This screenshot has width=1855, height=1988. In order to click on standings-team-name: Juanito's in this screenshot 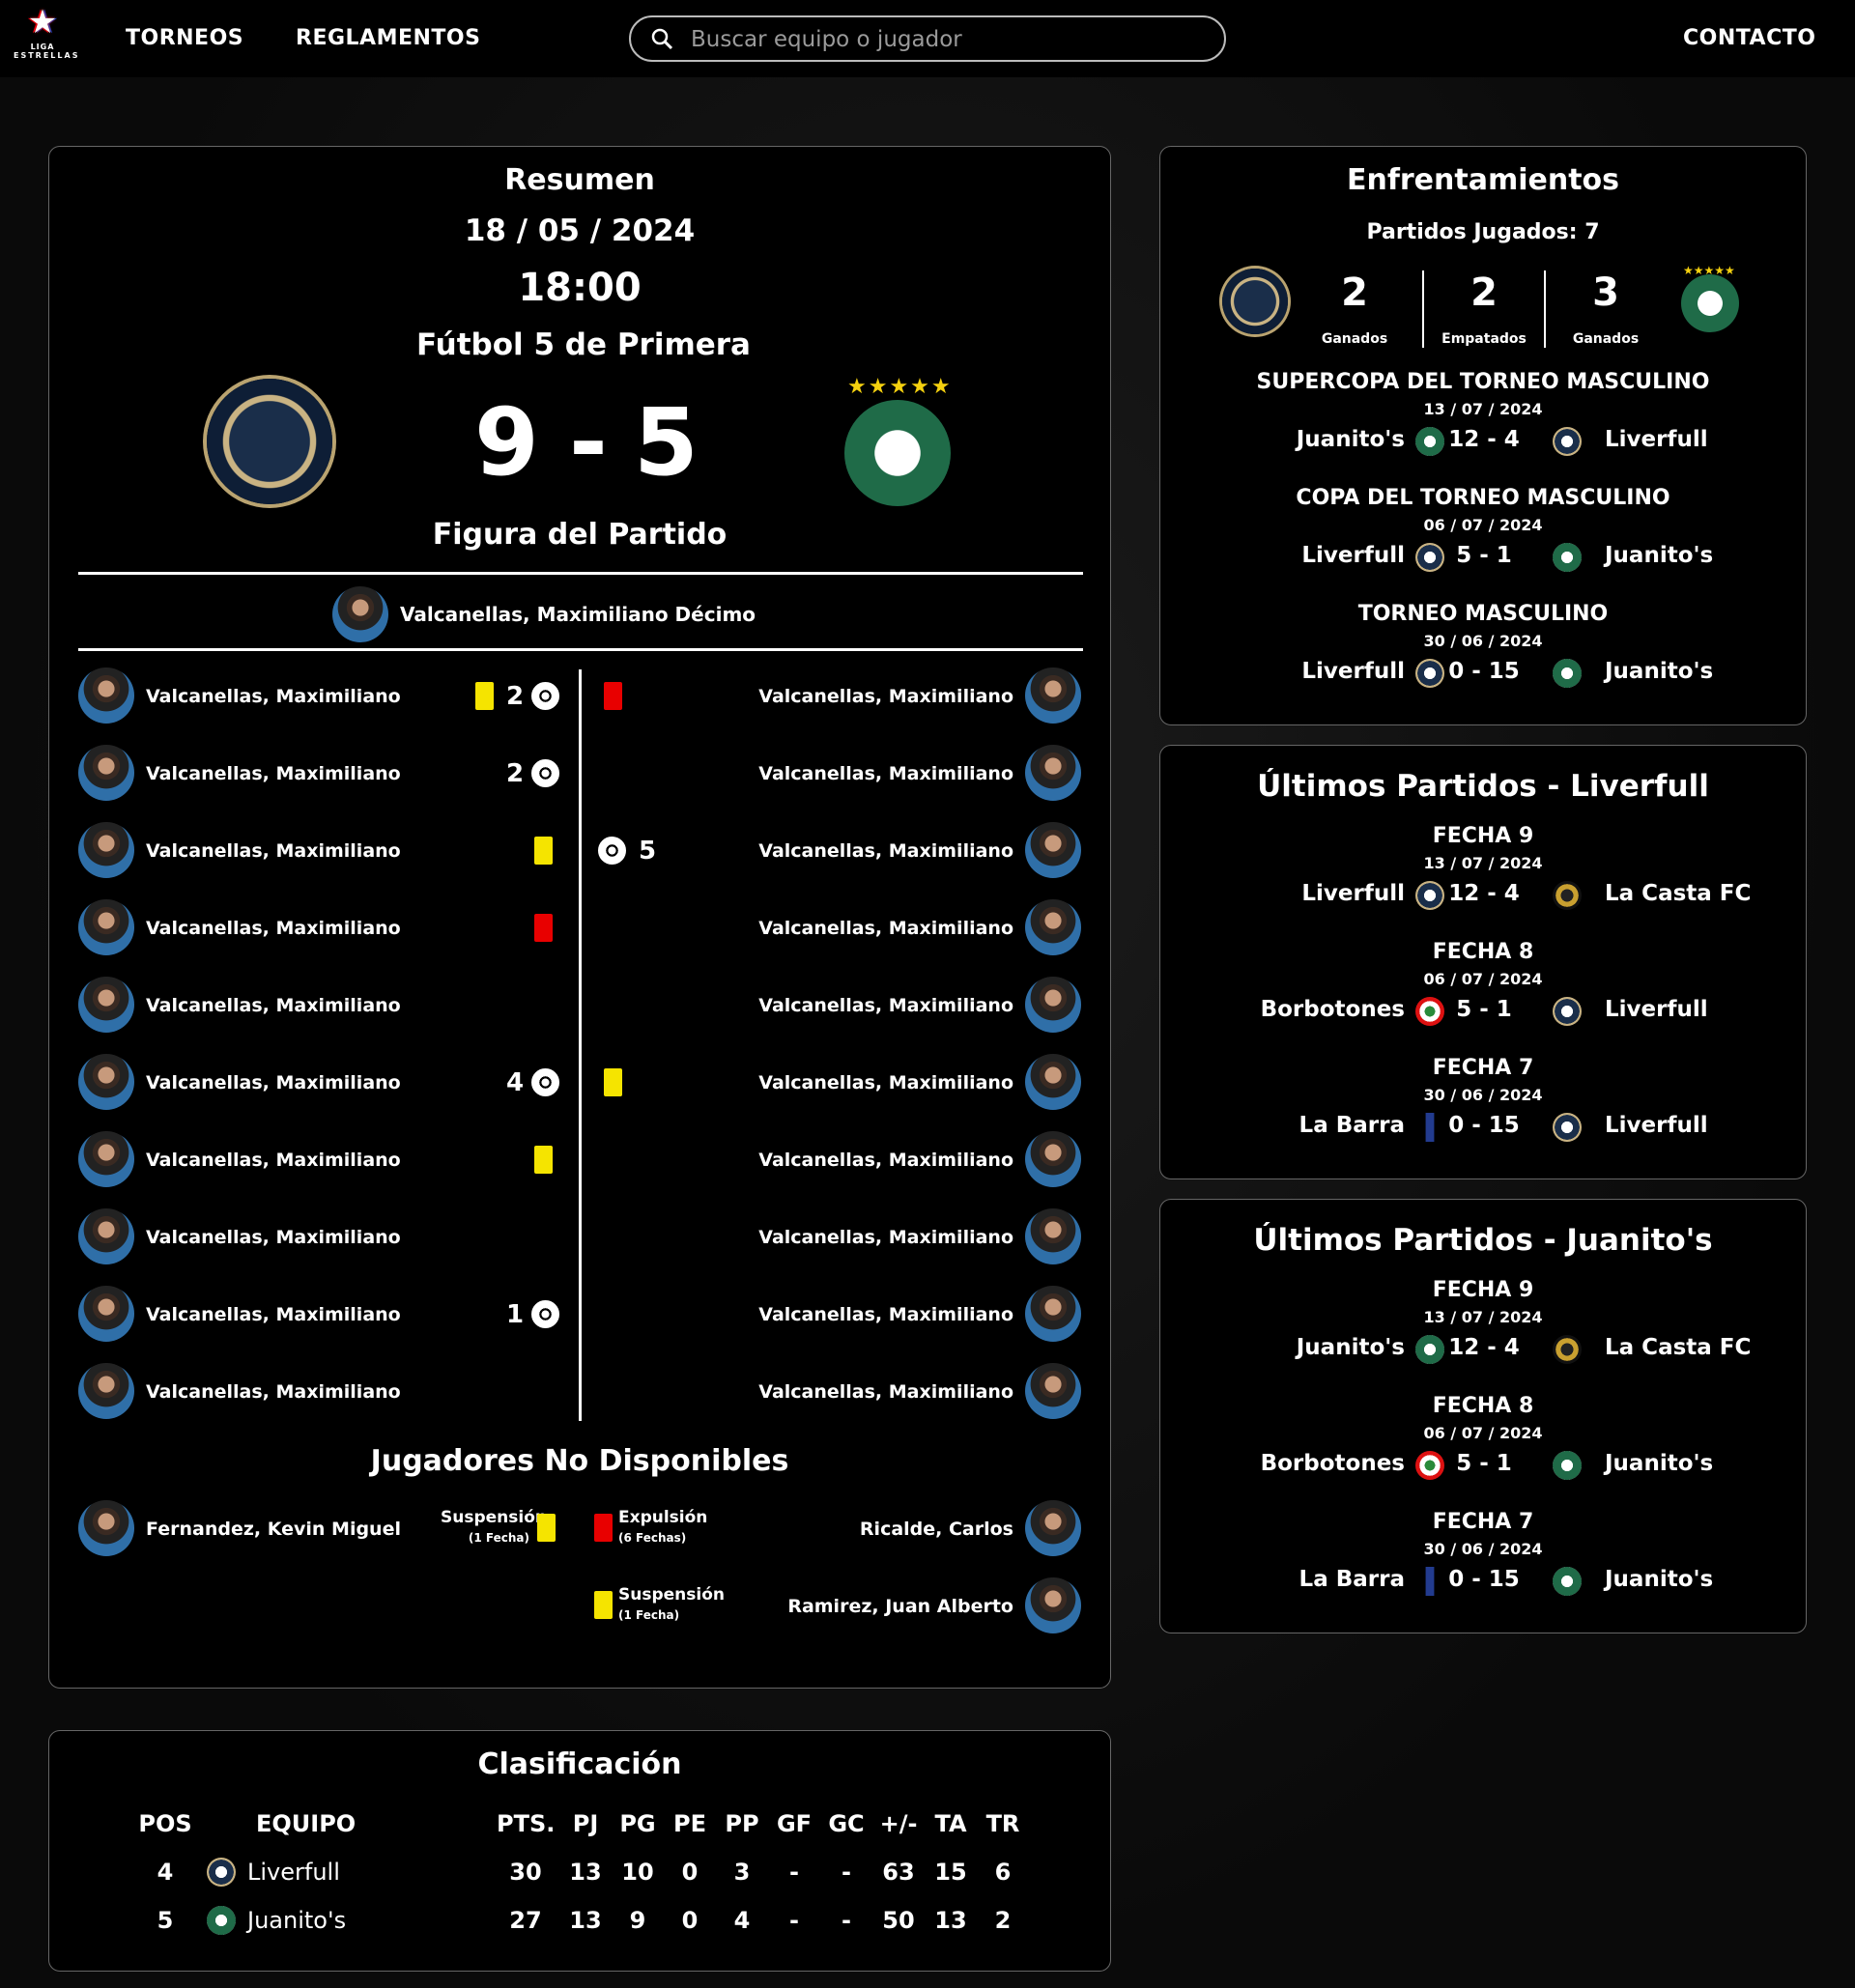, I will do `click(297, 1920)`.